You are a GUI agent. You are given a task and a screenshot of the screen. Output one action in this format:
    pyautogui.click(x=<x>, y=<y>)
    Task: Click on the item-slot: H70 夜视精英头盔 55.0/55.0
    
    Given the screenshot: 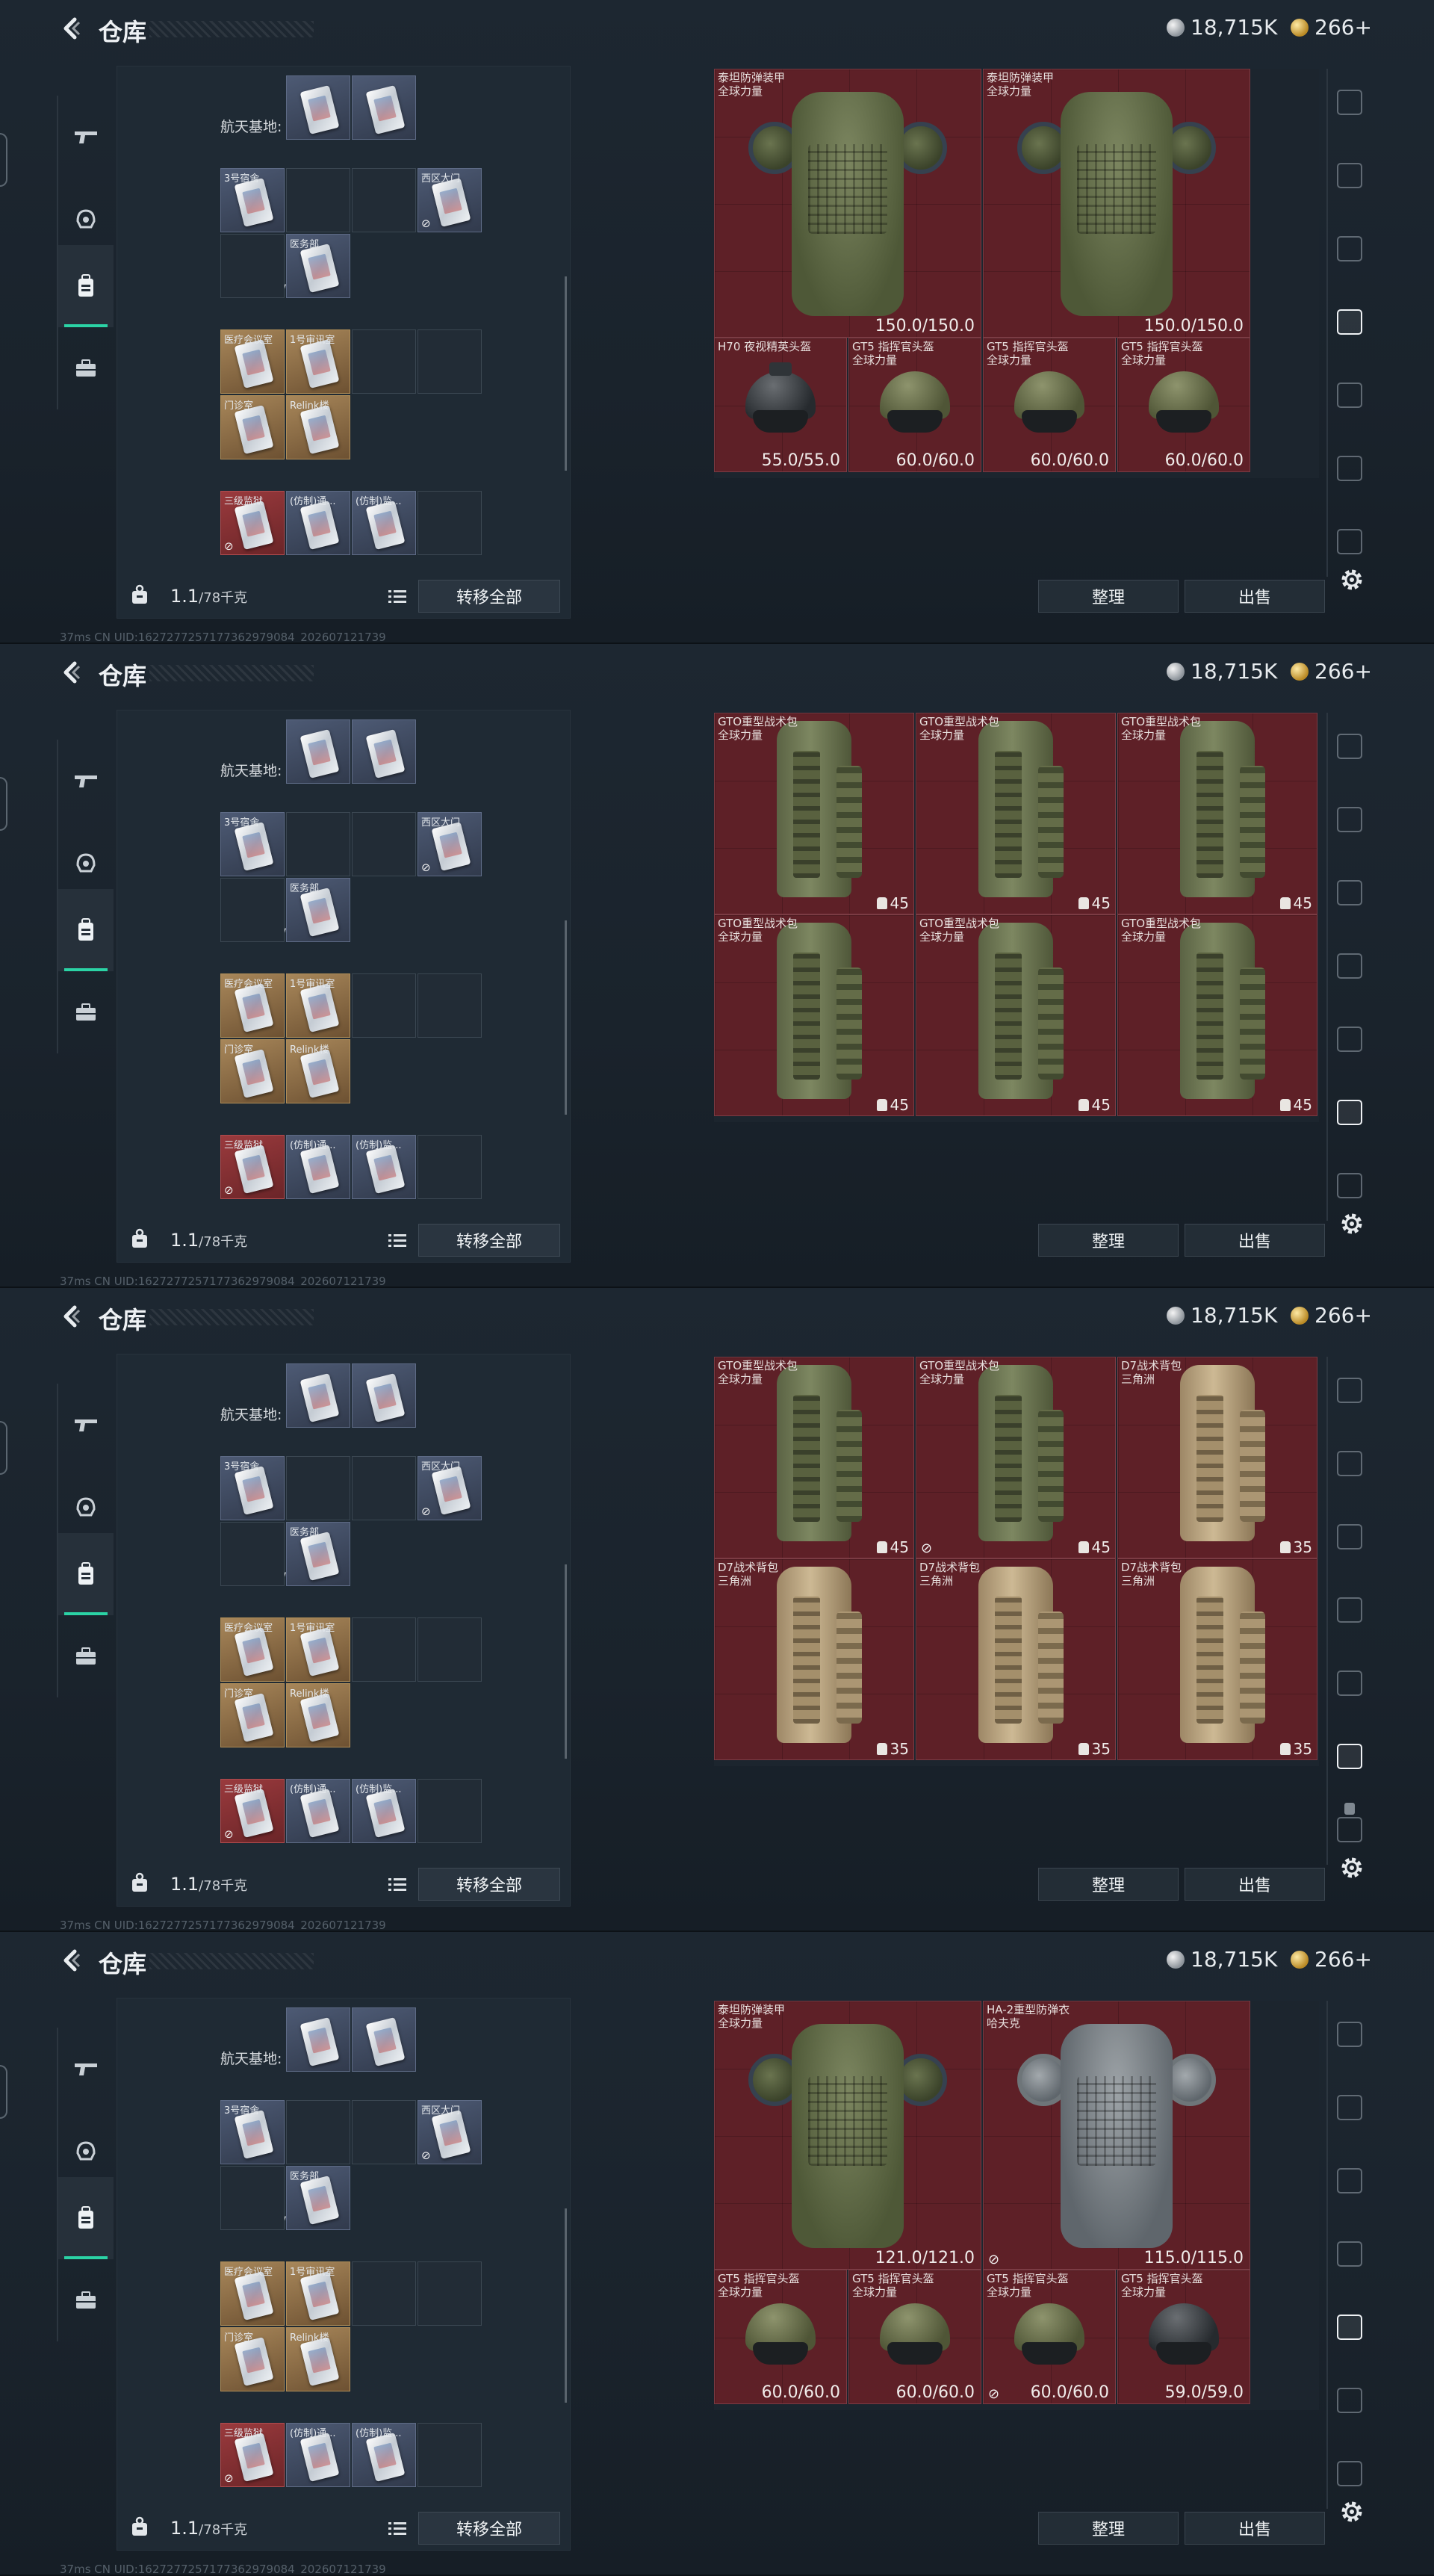 What is the action you would take?
    pyautogui.click(x=780, y=405)
    